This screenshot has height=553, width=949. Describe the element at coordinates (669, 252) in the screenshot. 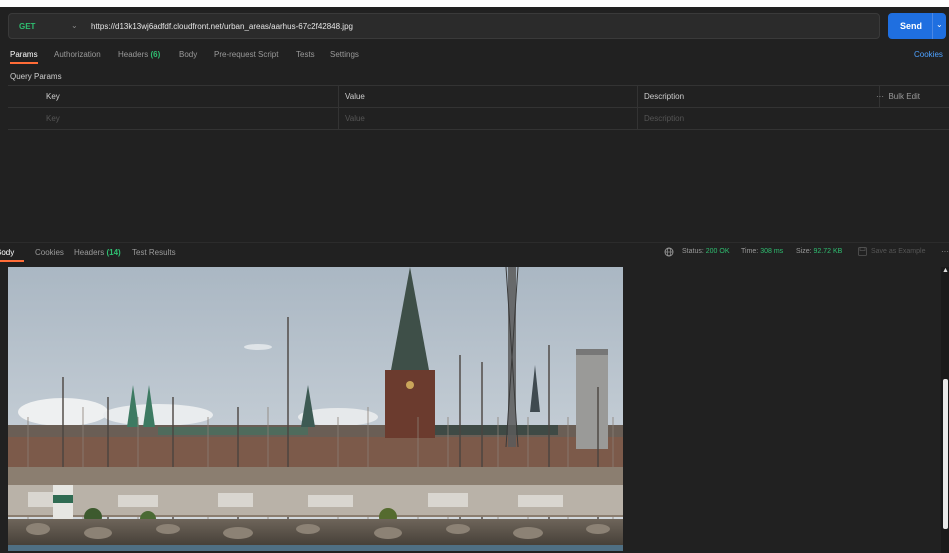

I see `globe-icon` at that location.